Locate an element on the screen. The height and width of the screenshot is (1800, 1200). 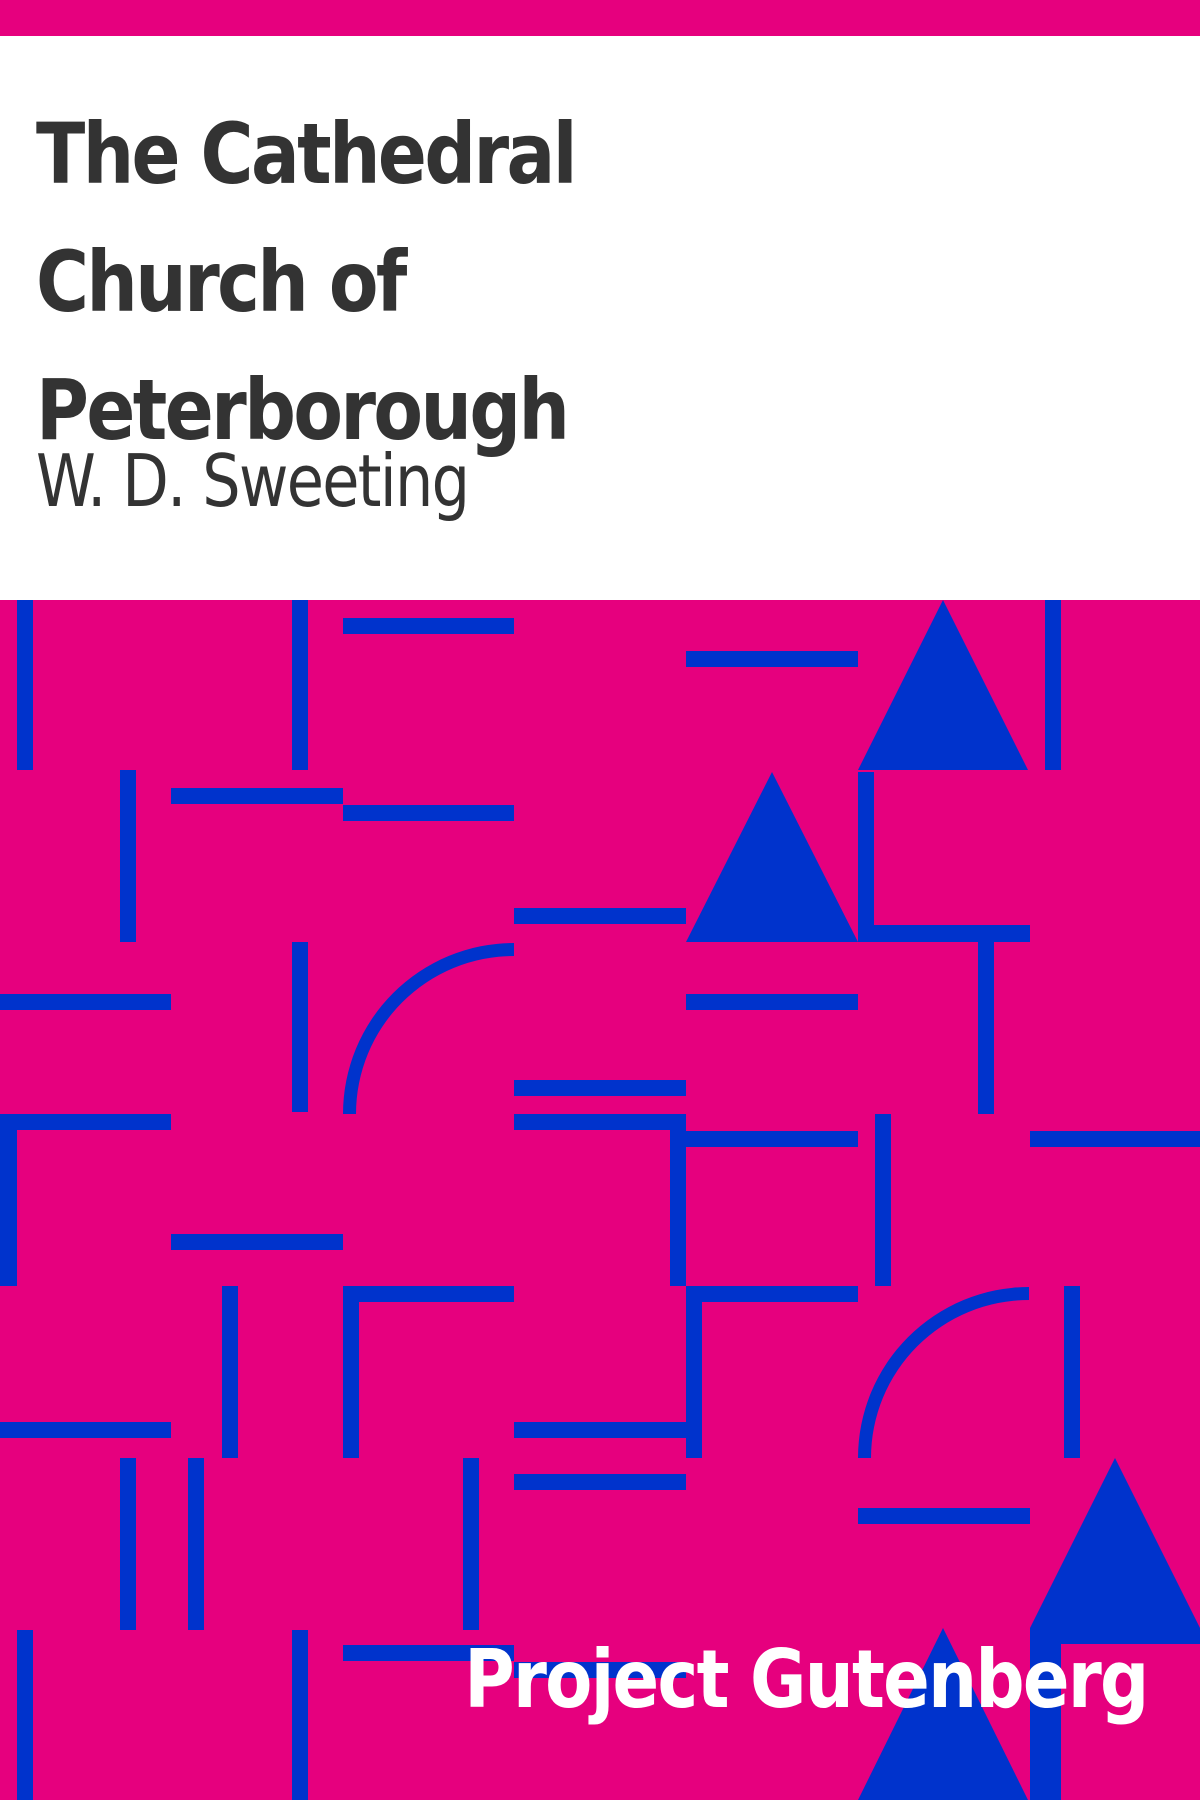
book-author: W. D. Sweeting is located at coordinates (253, 481).